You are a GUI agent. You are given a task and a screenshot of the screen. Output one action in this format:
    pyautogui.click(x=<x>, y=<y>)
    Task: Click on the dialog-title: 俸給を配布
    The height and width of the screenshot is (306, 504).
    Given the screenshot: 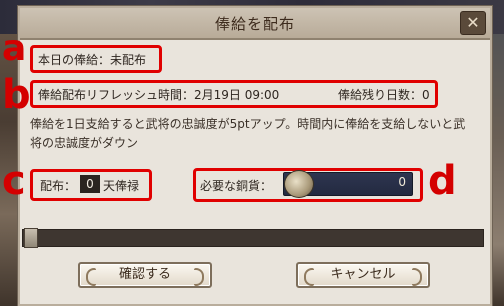 What is the action you would take?
    pyautogui.click(x=254, y=24)
    